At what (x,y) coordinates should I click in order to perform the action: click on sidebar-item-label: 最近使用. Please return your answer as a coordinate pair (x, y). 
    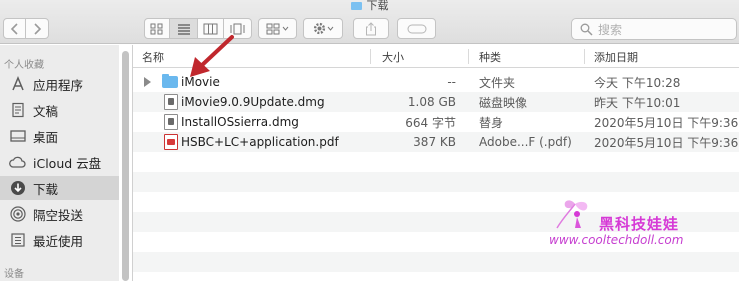
    Looking at the image, I should click on (58, 241).